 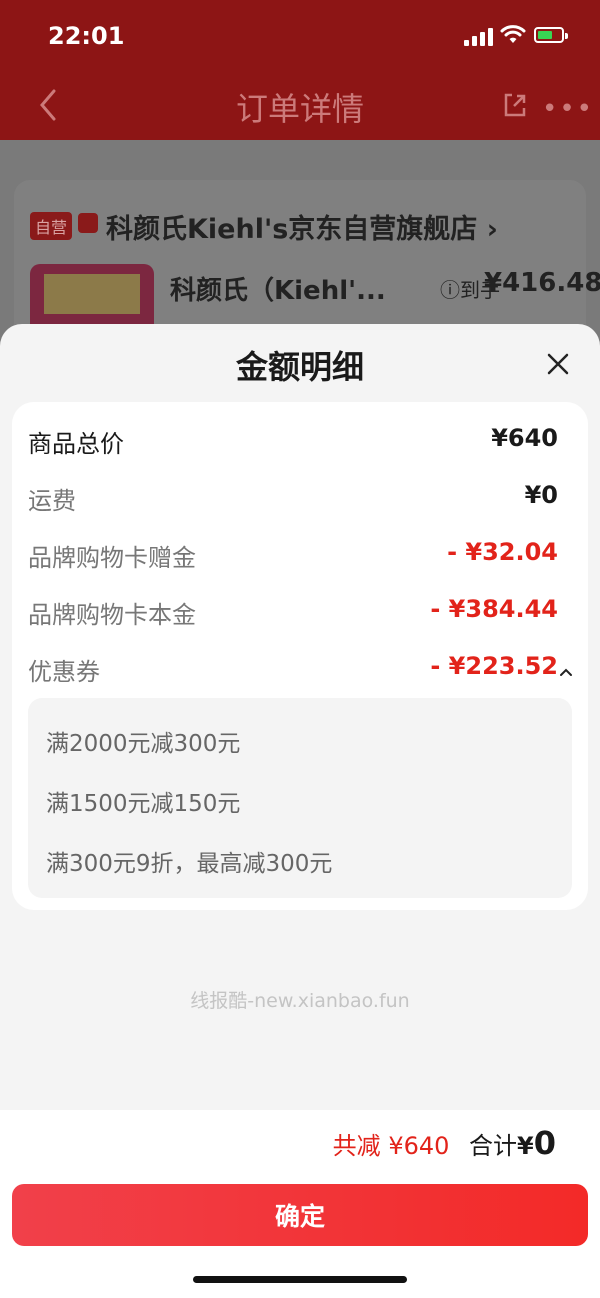 I want to click on share-icon, so click(x=515, y=105).